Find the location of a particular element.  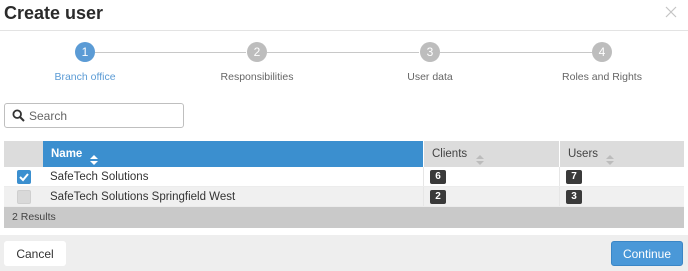

step-4-label: Roles and Rights is located at coordinates (602, 77).